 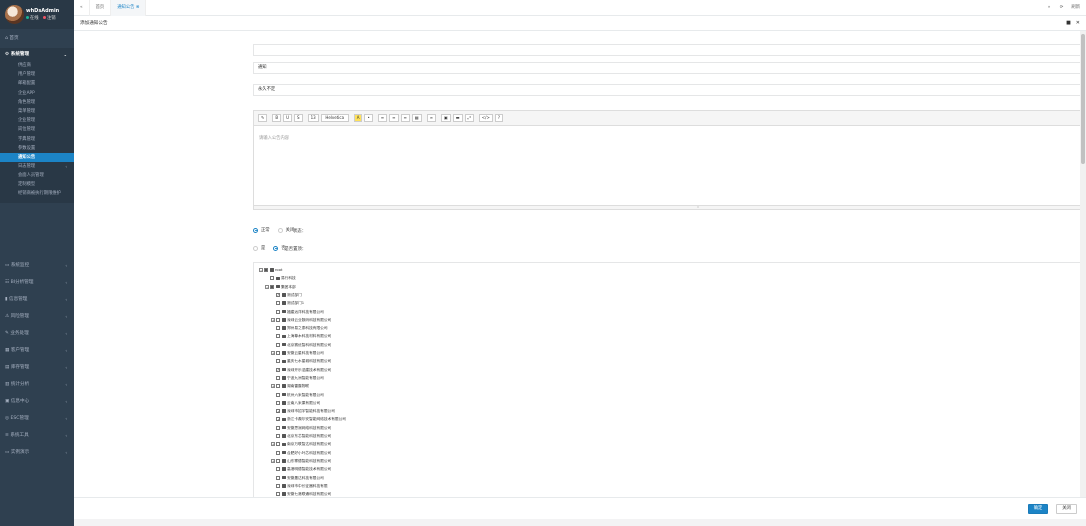 What do you see at coordinates (277, 118) in the screenshot?
I see `toolbar-button-1: B` at bounding box center [277, 118].